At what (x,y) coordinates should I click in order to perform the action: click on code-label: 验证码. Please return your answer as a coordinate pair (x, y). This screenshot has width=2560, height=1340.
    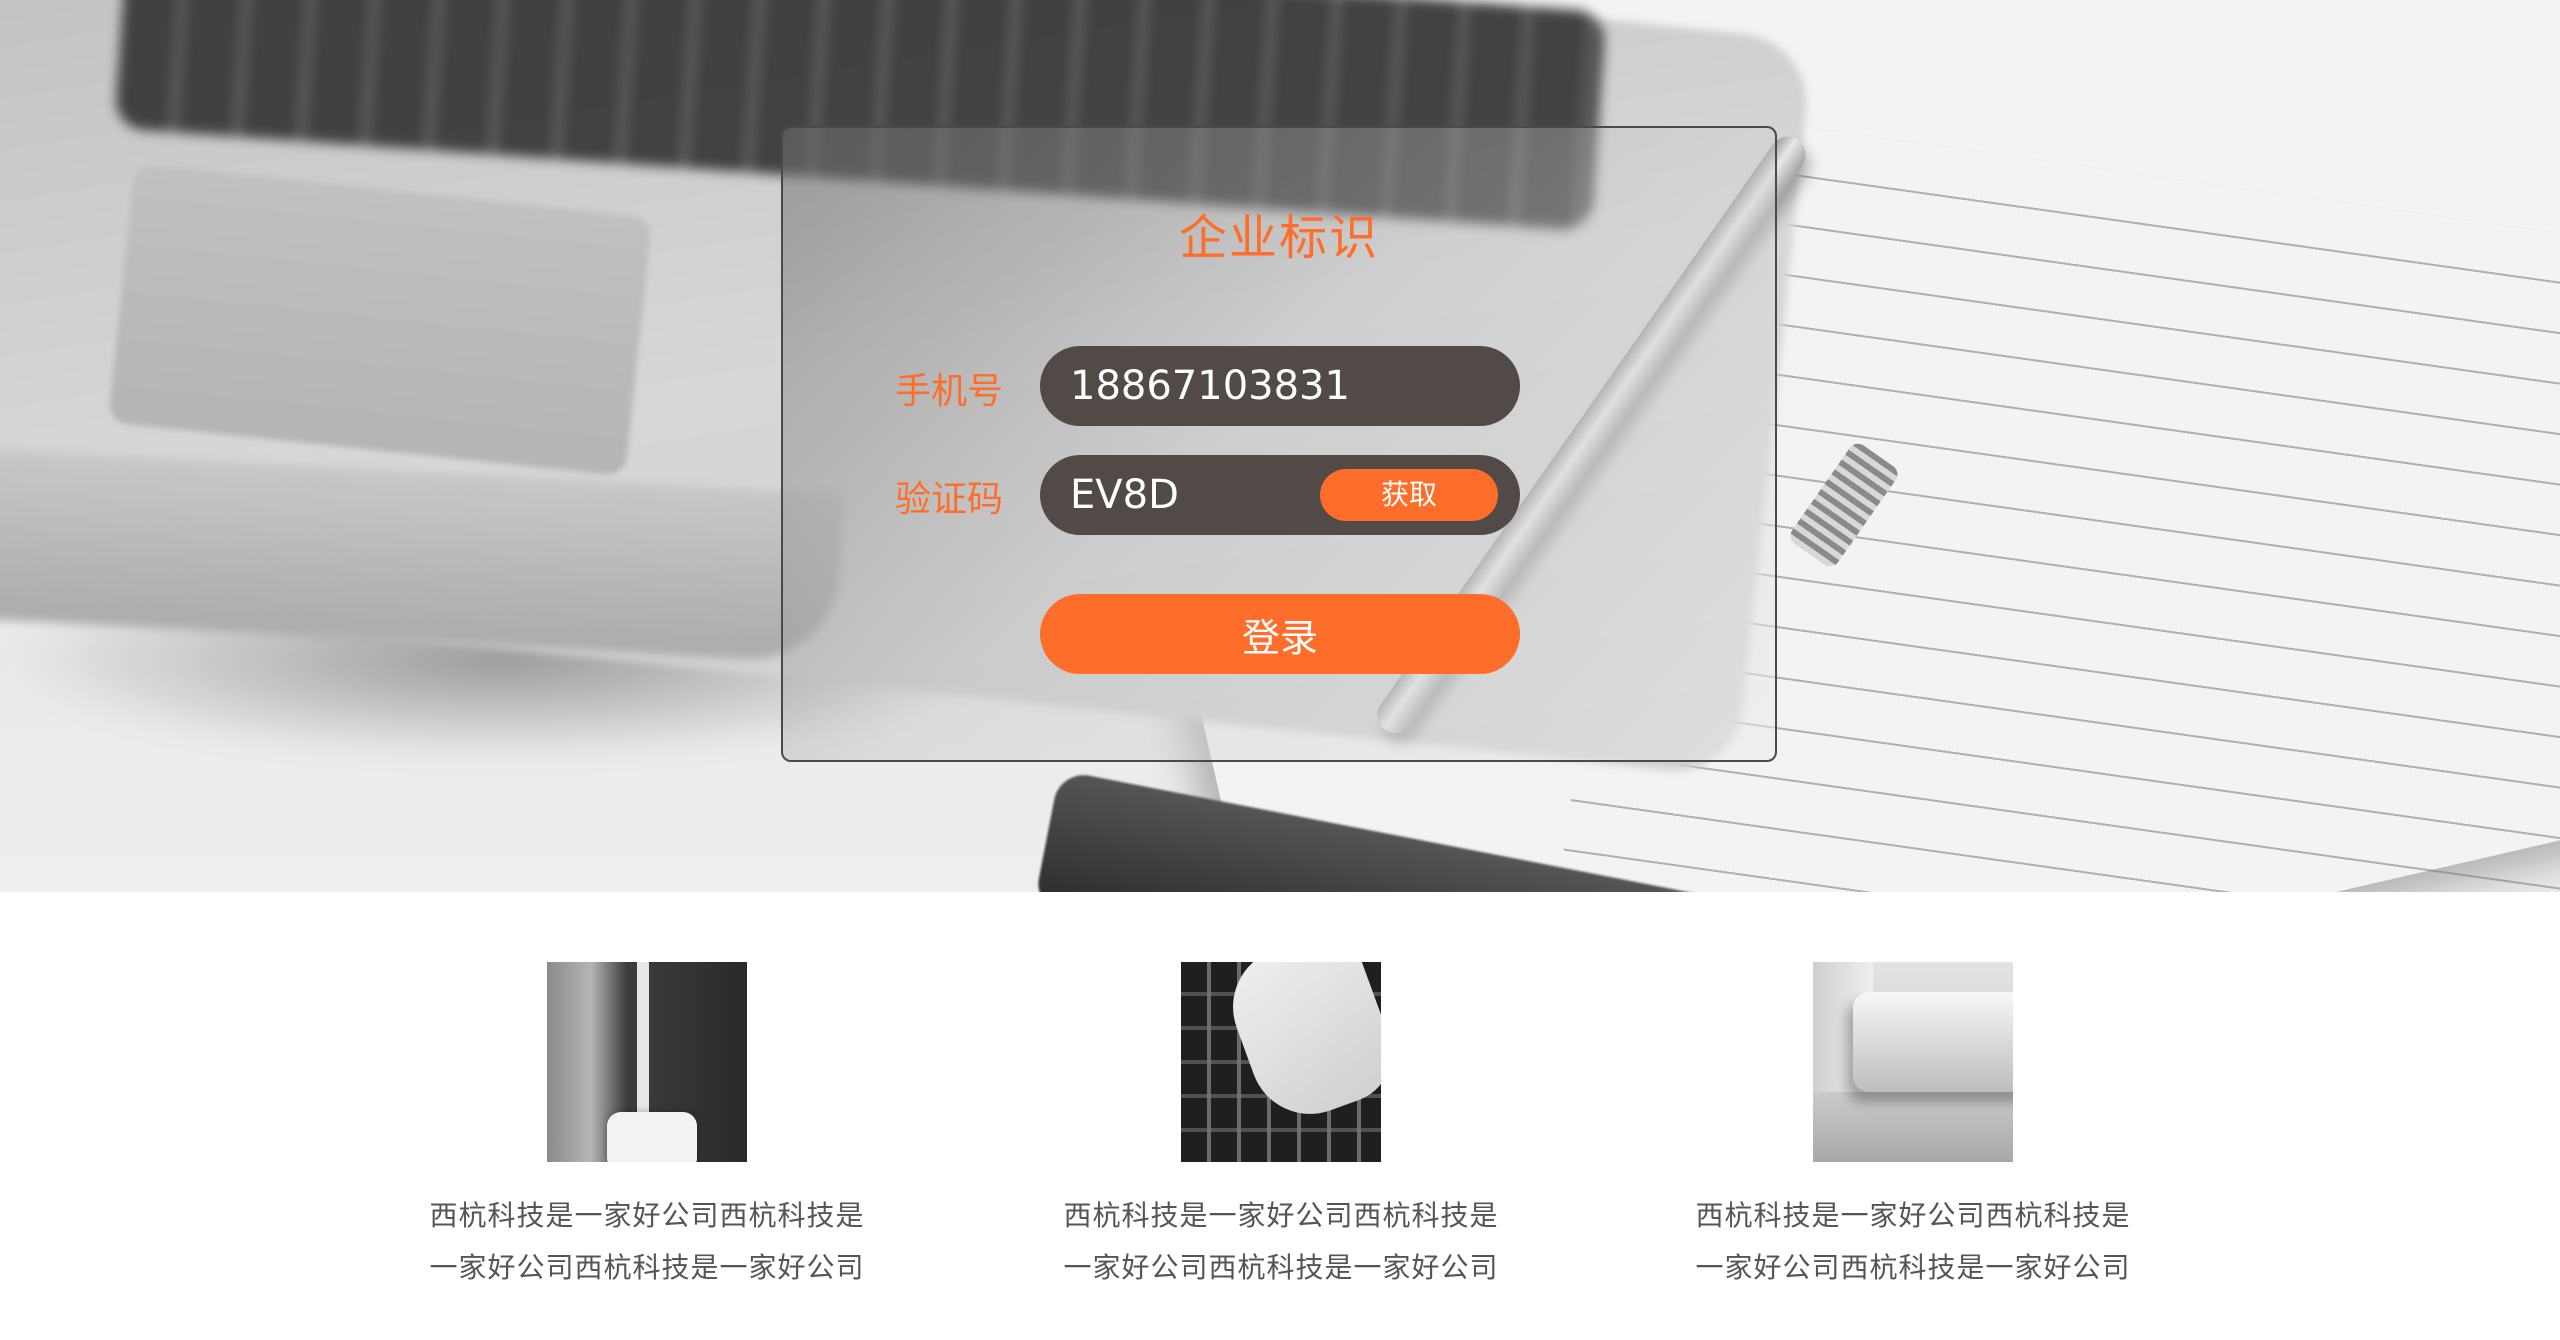
    Looking at the image, I should click on (948, 499).